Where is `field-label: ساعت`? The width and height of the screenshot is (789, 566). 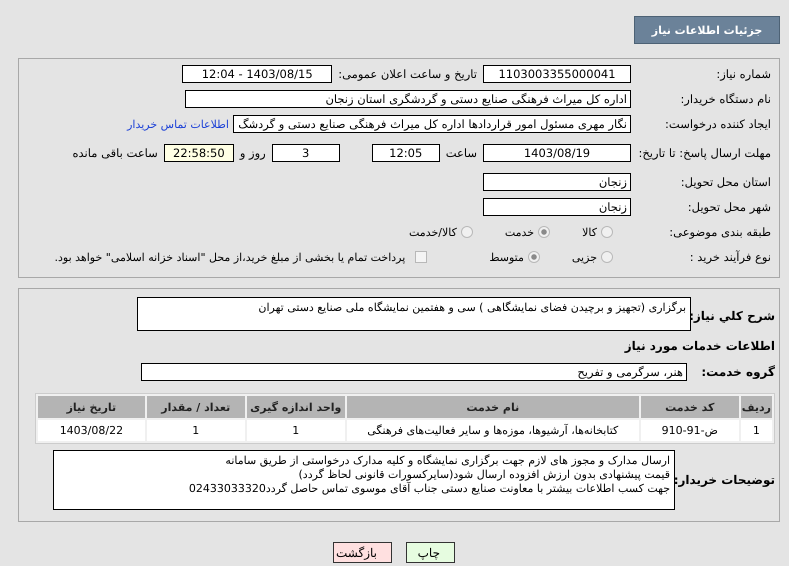 field-label: ساعت is located at coordinates (461, 153).